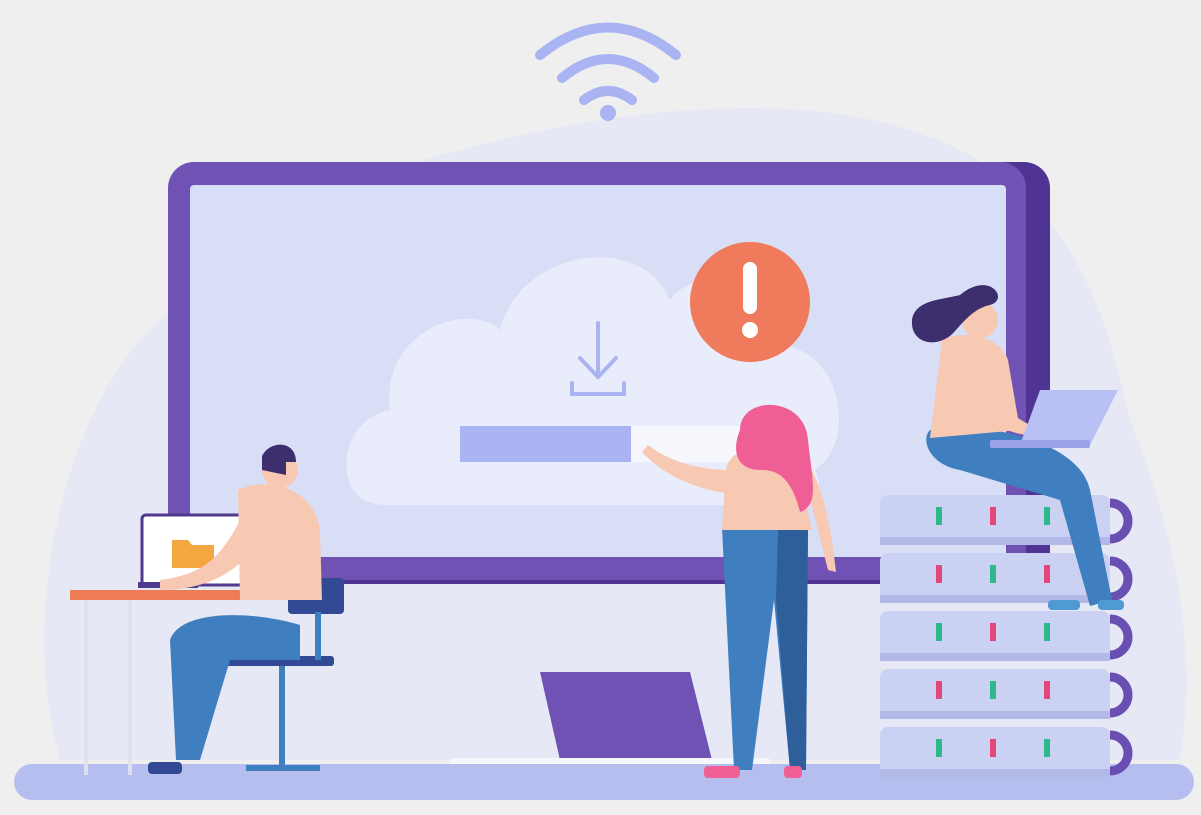  What do you see at coordinates (626, 716) in the screenshot?
I see `monitor-stand` at bounding box center [626, 716].